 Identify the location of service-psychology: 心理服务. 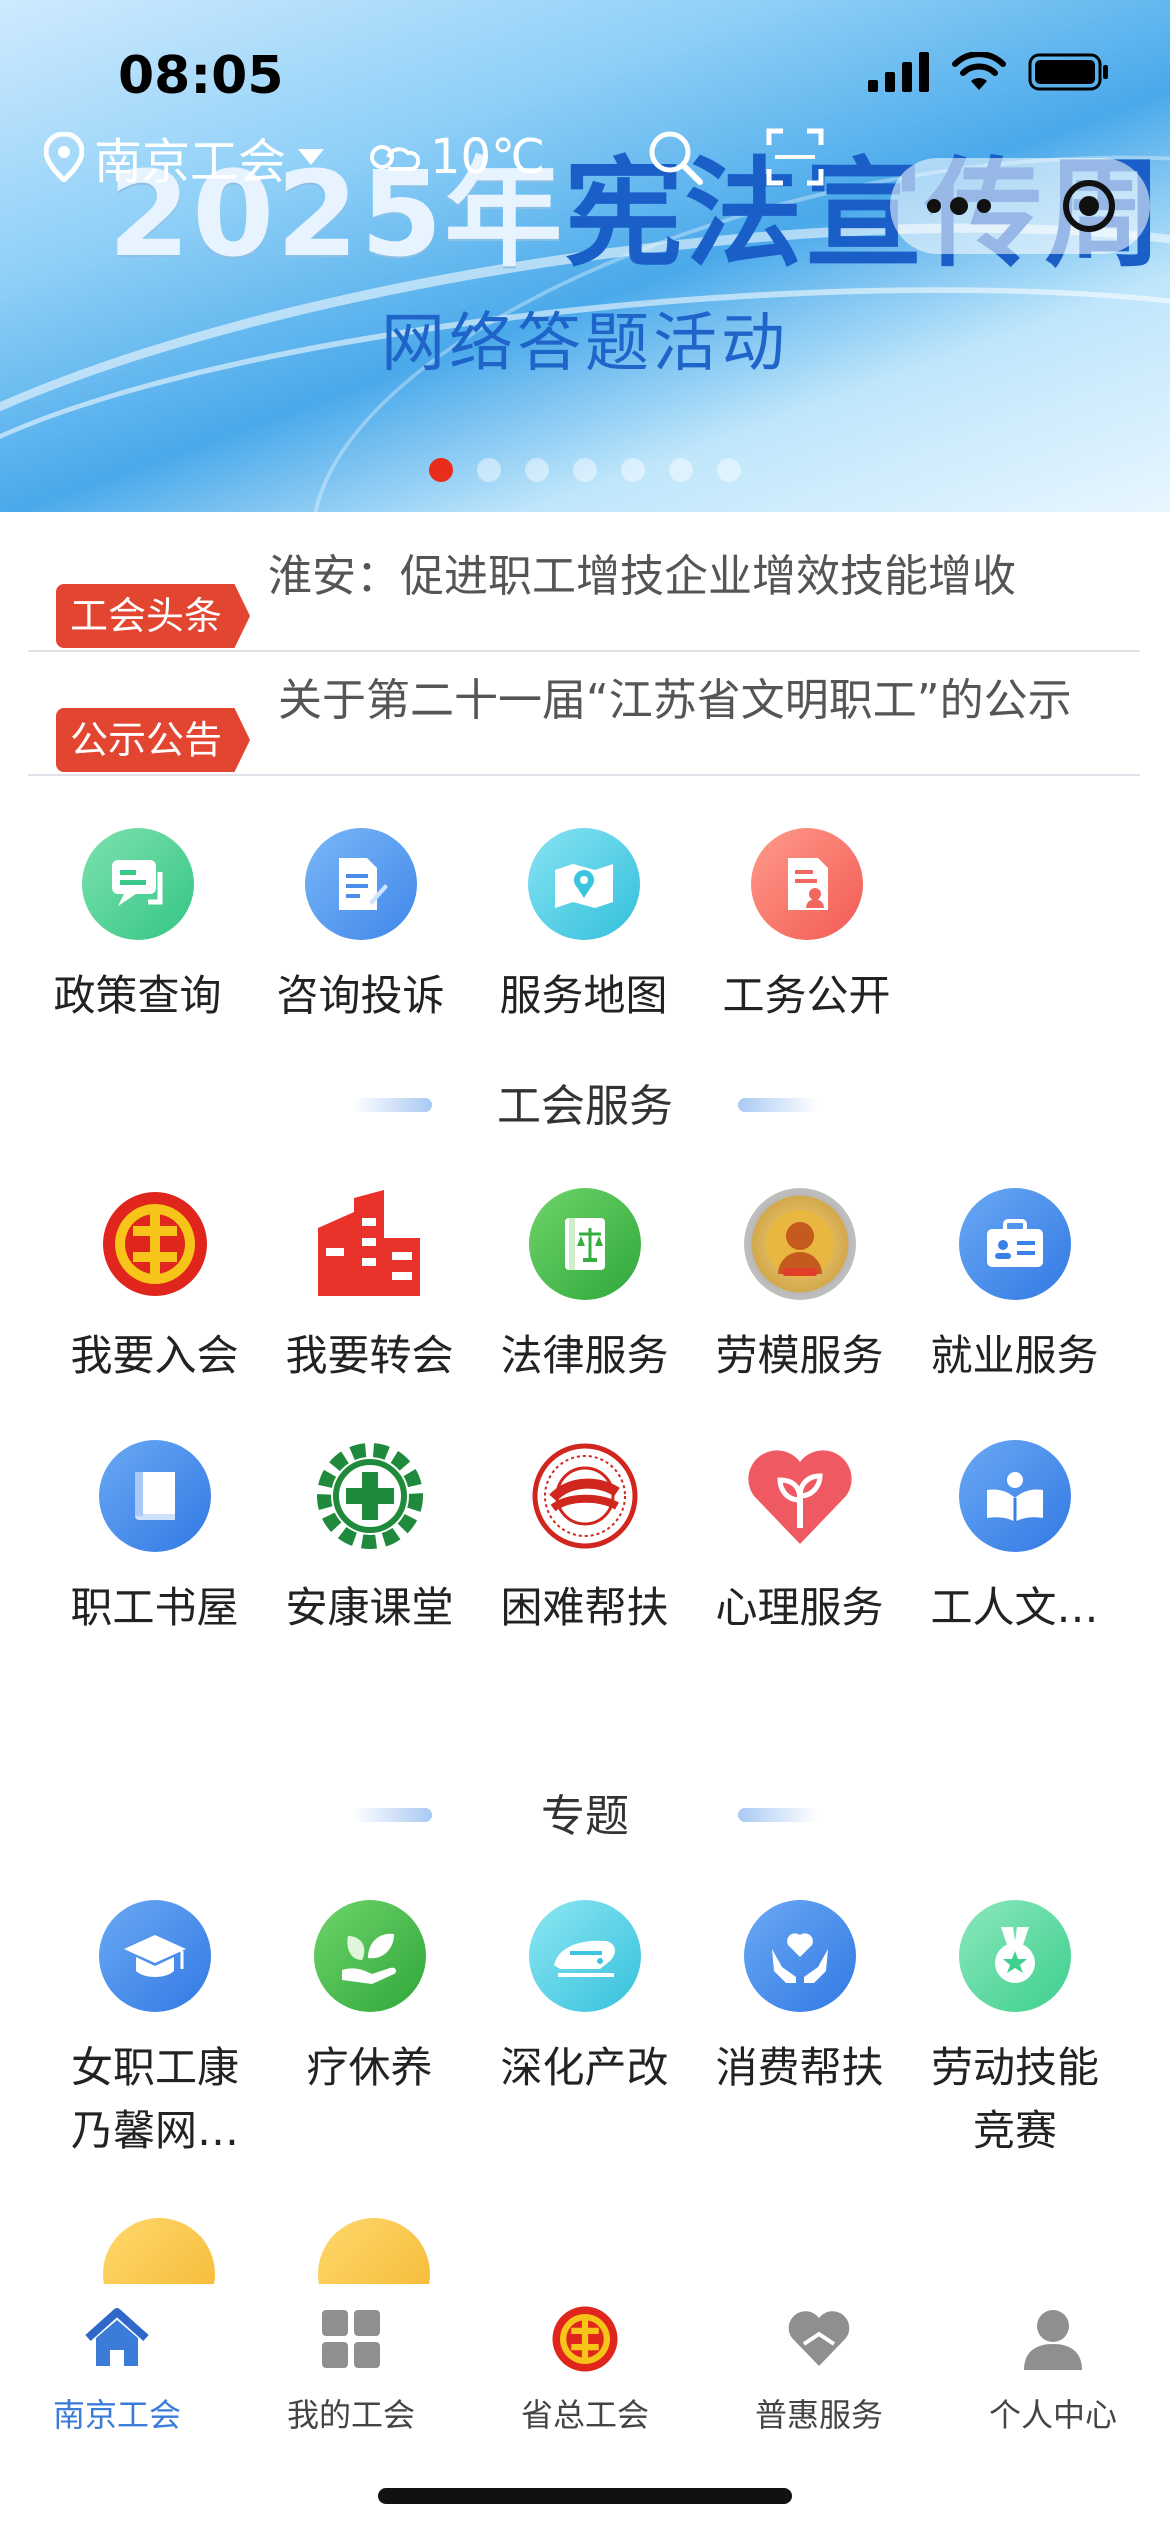
(799, 1539).